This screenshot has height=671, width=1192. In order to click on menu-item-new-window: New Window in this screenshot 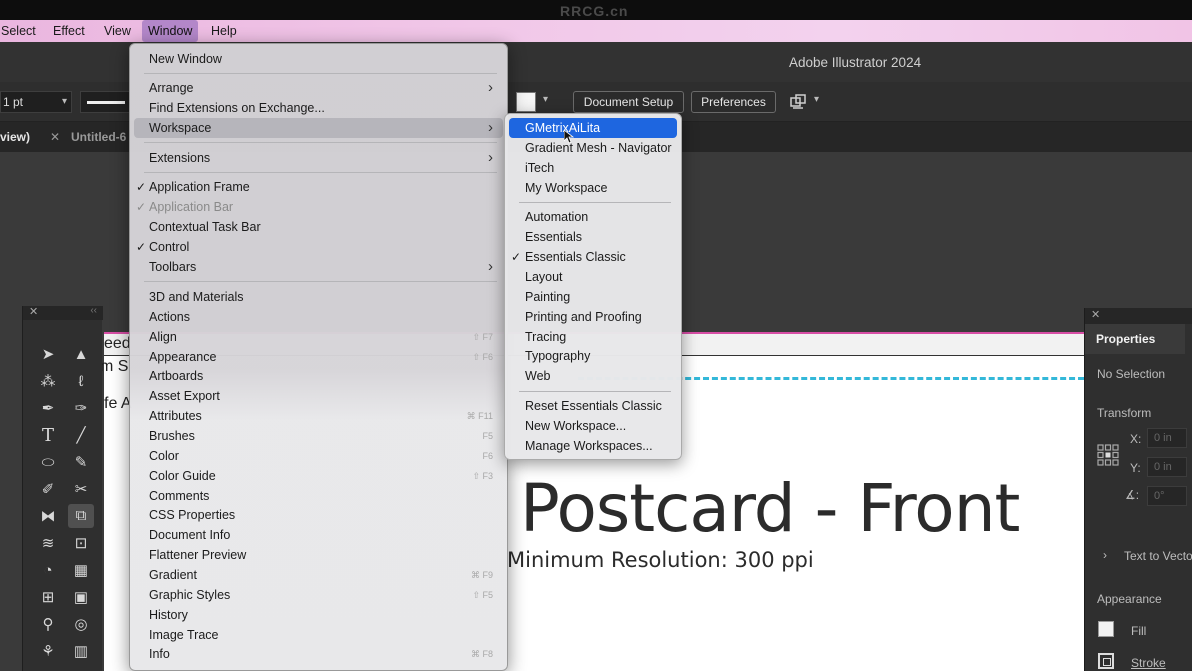, I will do `click(318, 59)`.